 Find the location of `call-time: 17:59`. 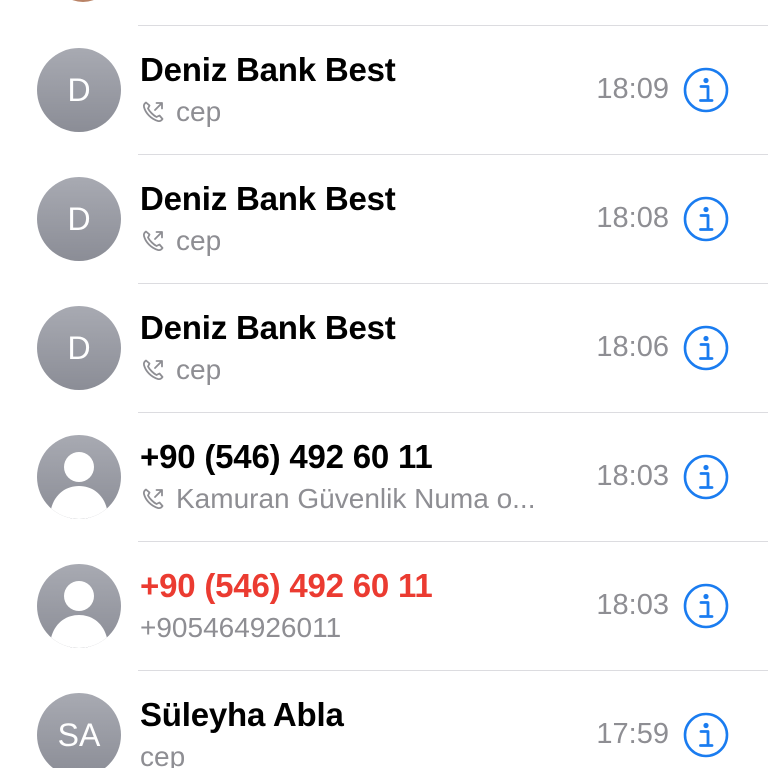

call-time: 17:59 is located at coordinates (632, 734).